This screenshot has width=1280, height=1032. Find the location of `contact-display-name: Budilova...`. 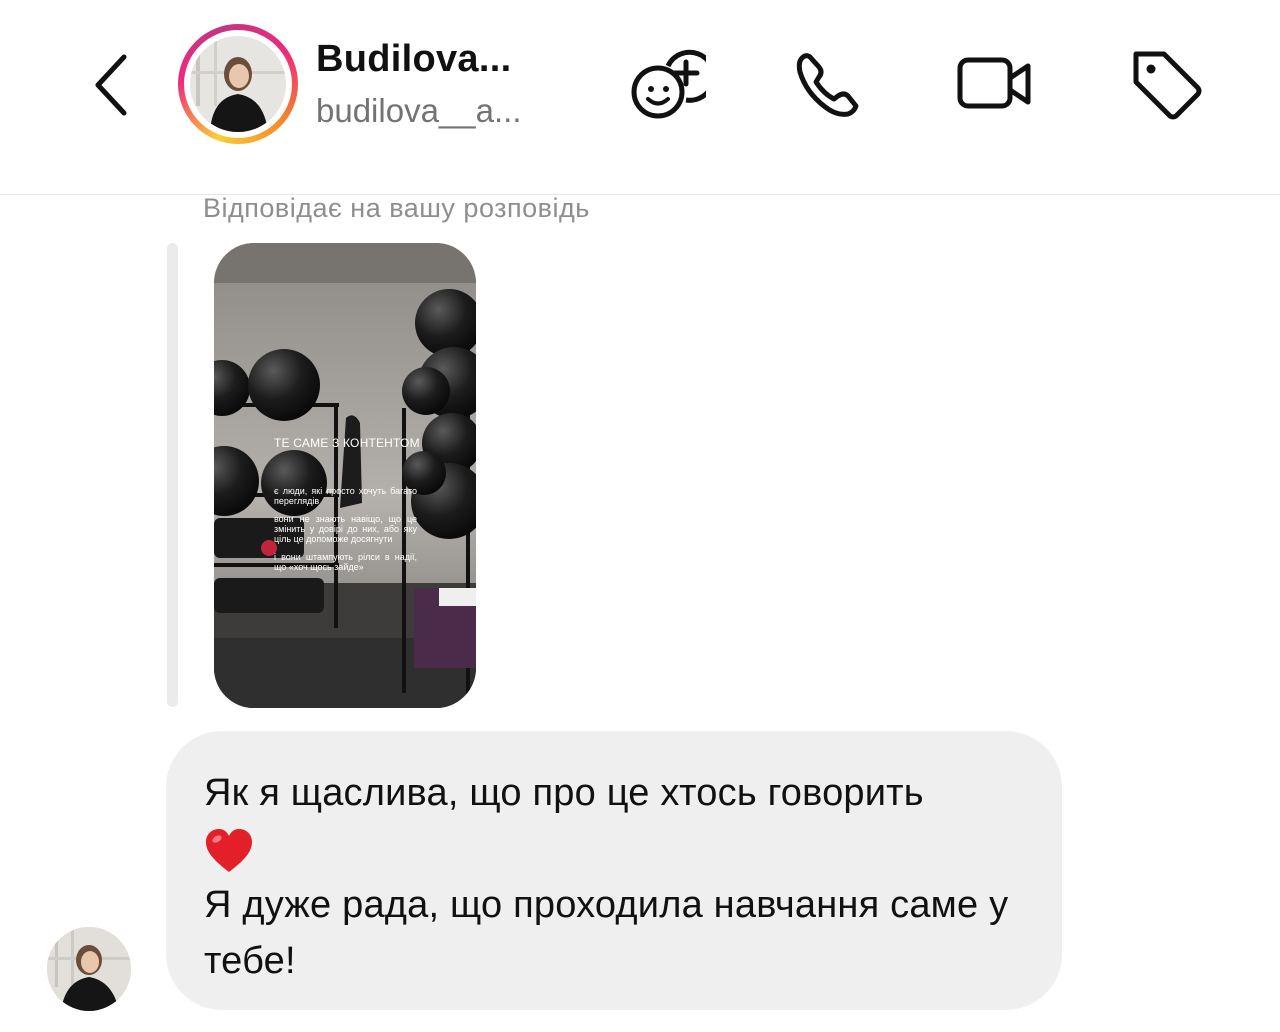

contact-display-name: Budilova... is located at coordinates (413, 59).